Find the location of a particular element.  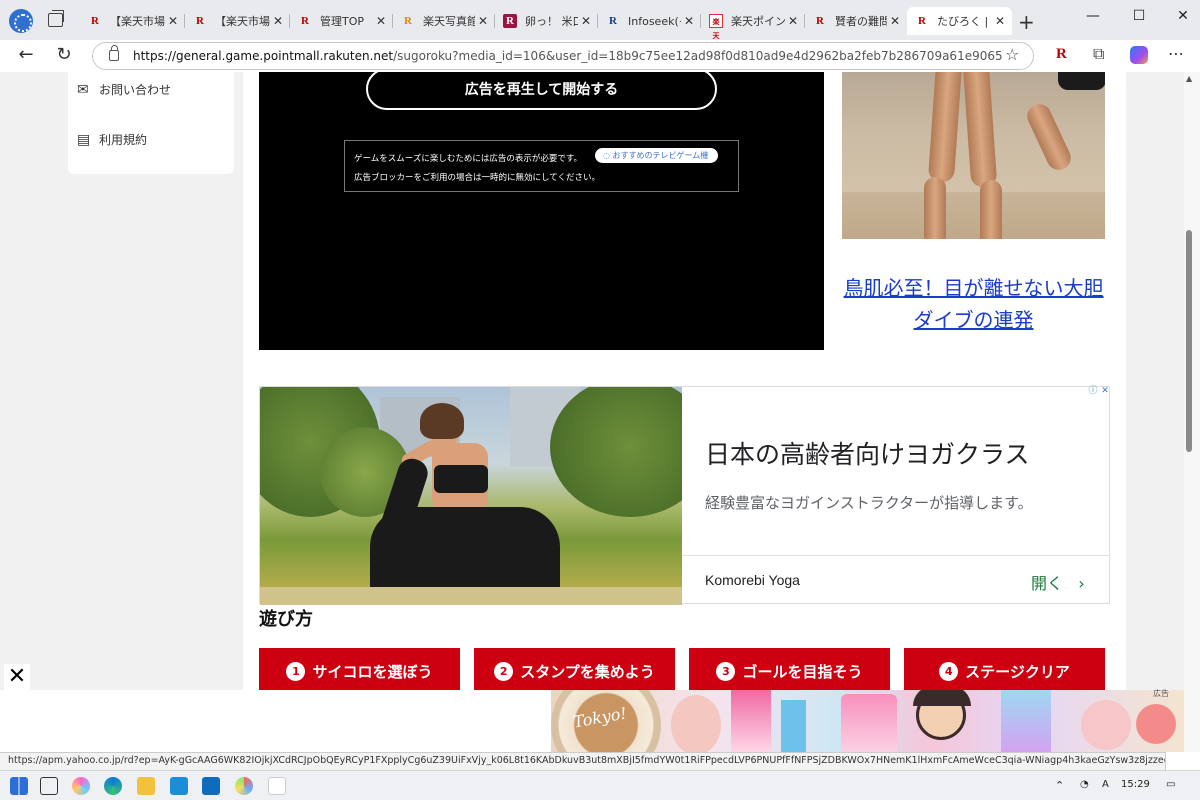

store-icon is located at coordinates (179, 786).